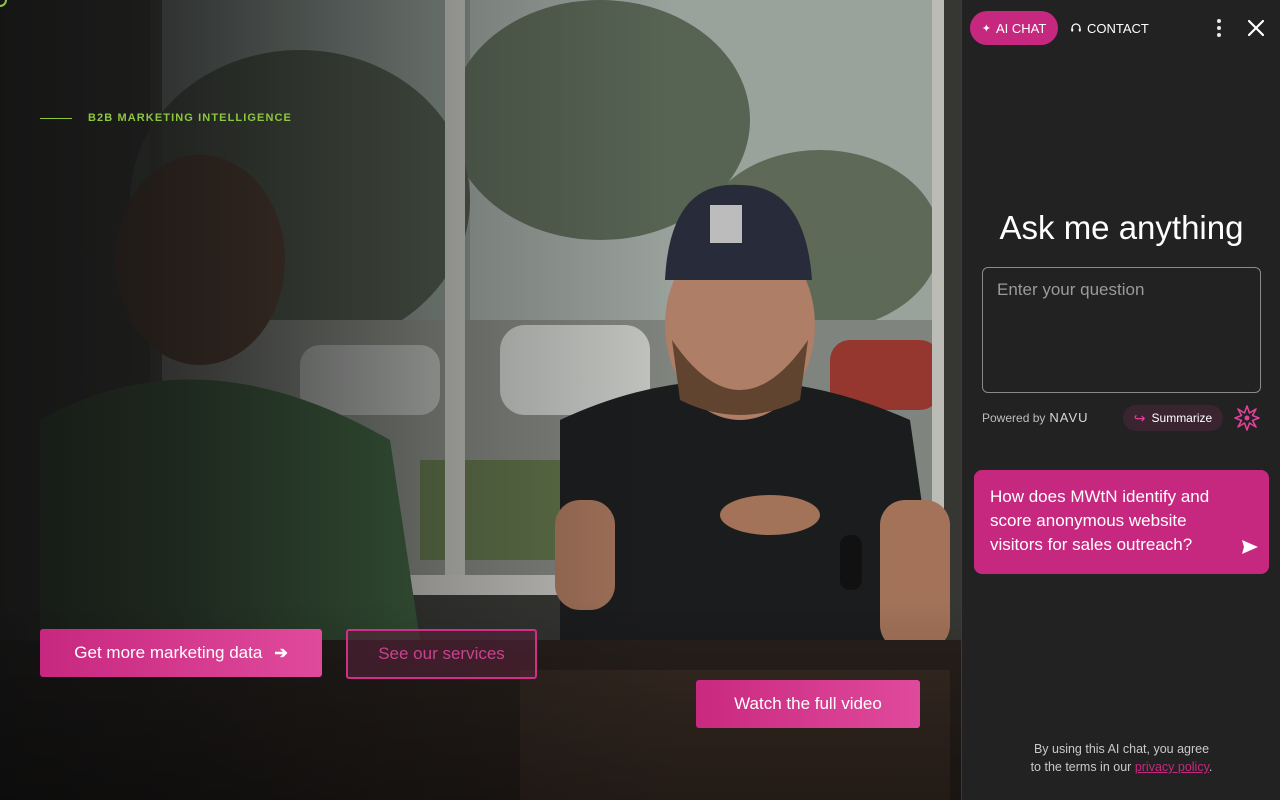 Image resolution: width=1280 pixels, height=800 pixels. What do you see at coordinates (1014, 417) in the screenshot?
I see `powered-by-label: Powered by` at bounding box center [1014, 417].